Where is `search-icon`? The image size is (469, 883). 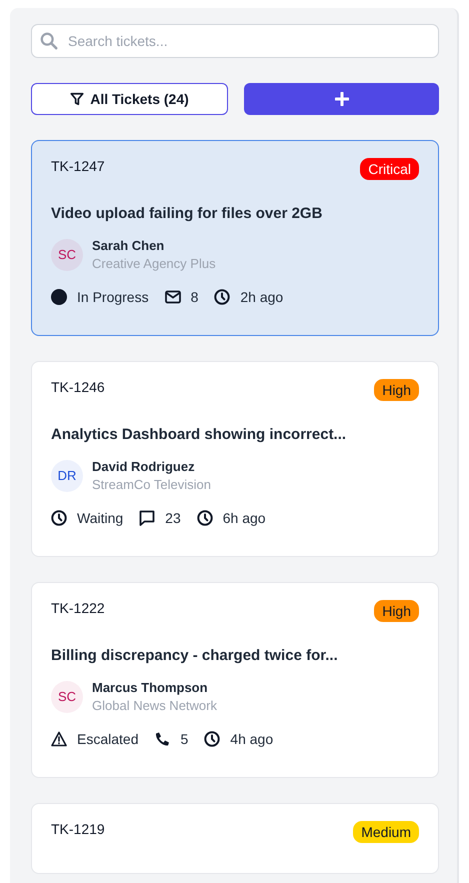
search-icon is located at coordinates (49, 41).